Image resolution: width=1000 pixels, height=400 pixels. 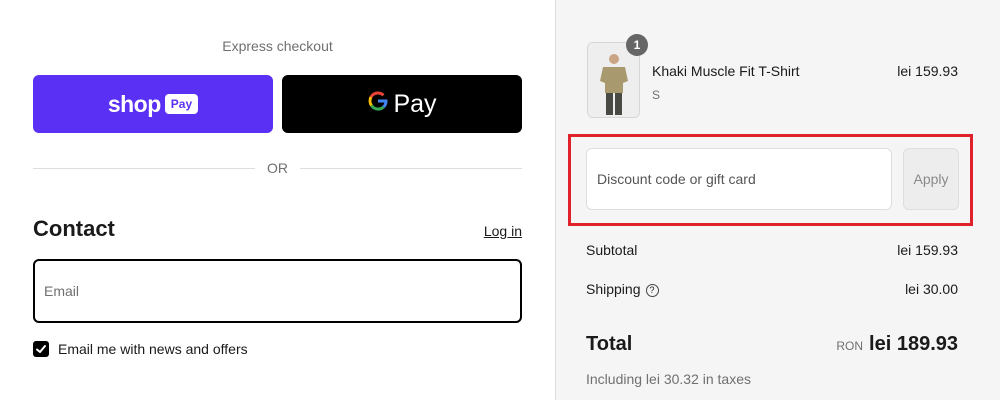 I want to click on email-input, so click(x=277, y=291).